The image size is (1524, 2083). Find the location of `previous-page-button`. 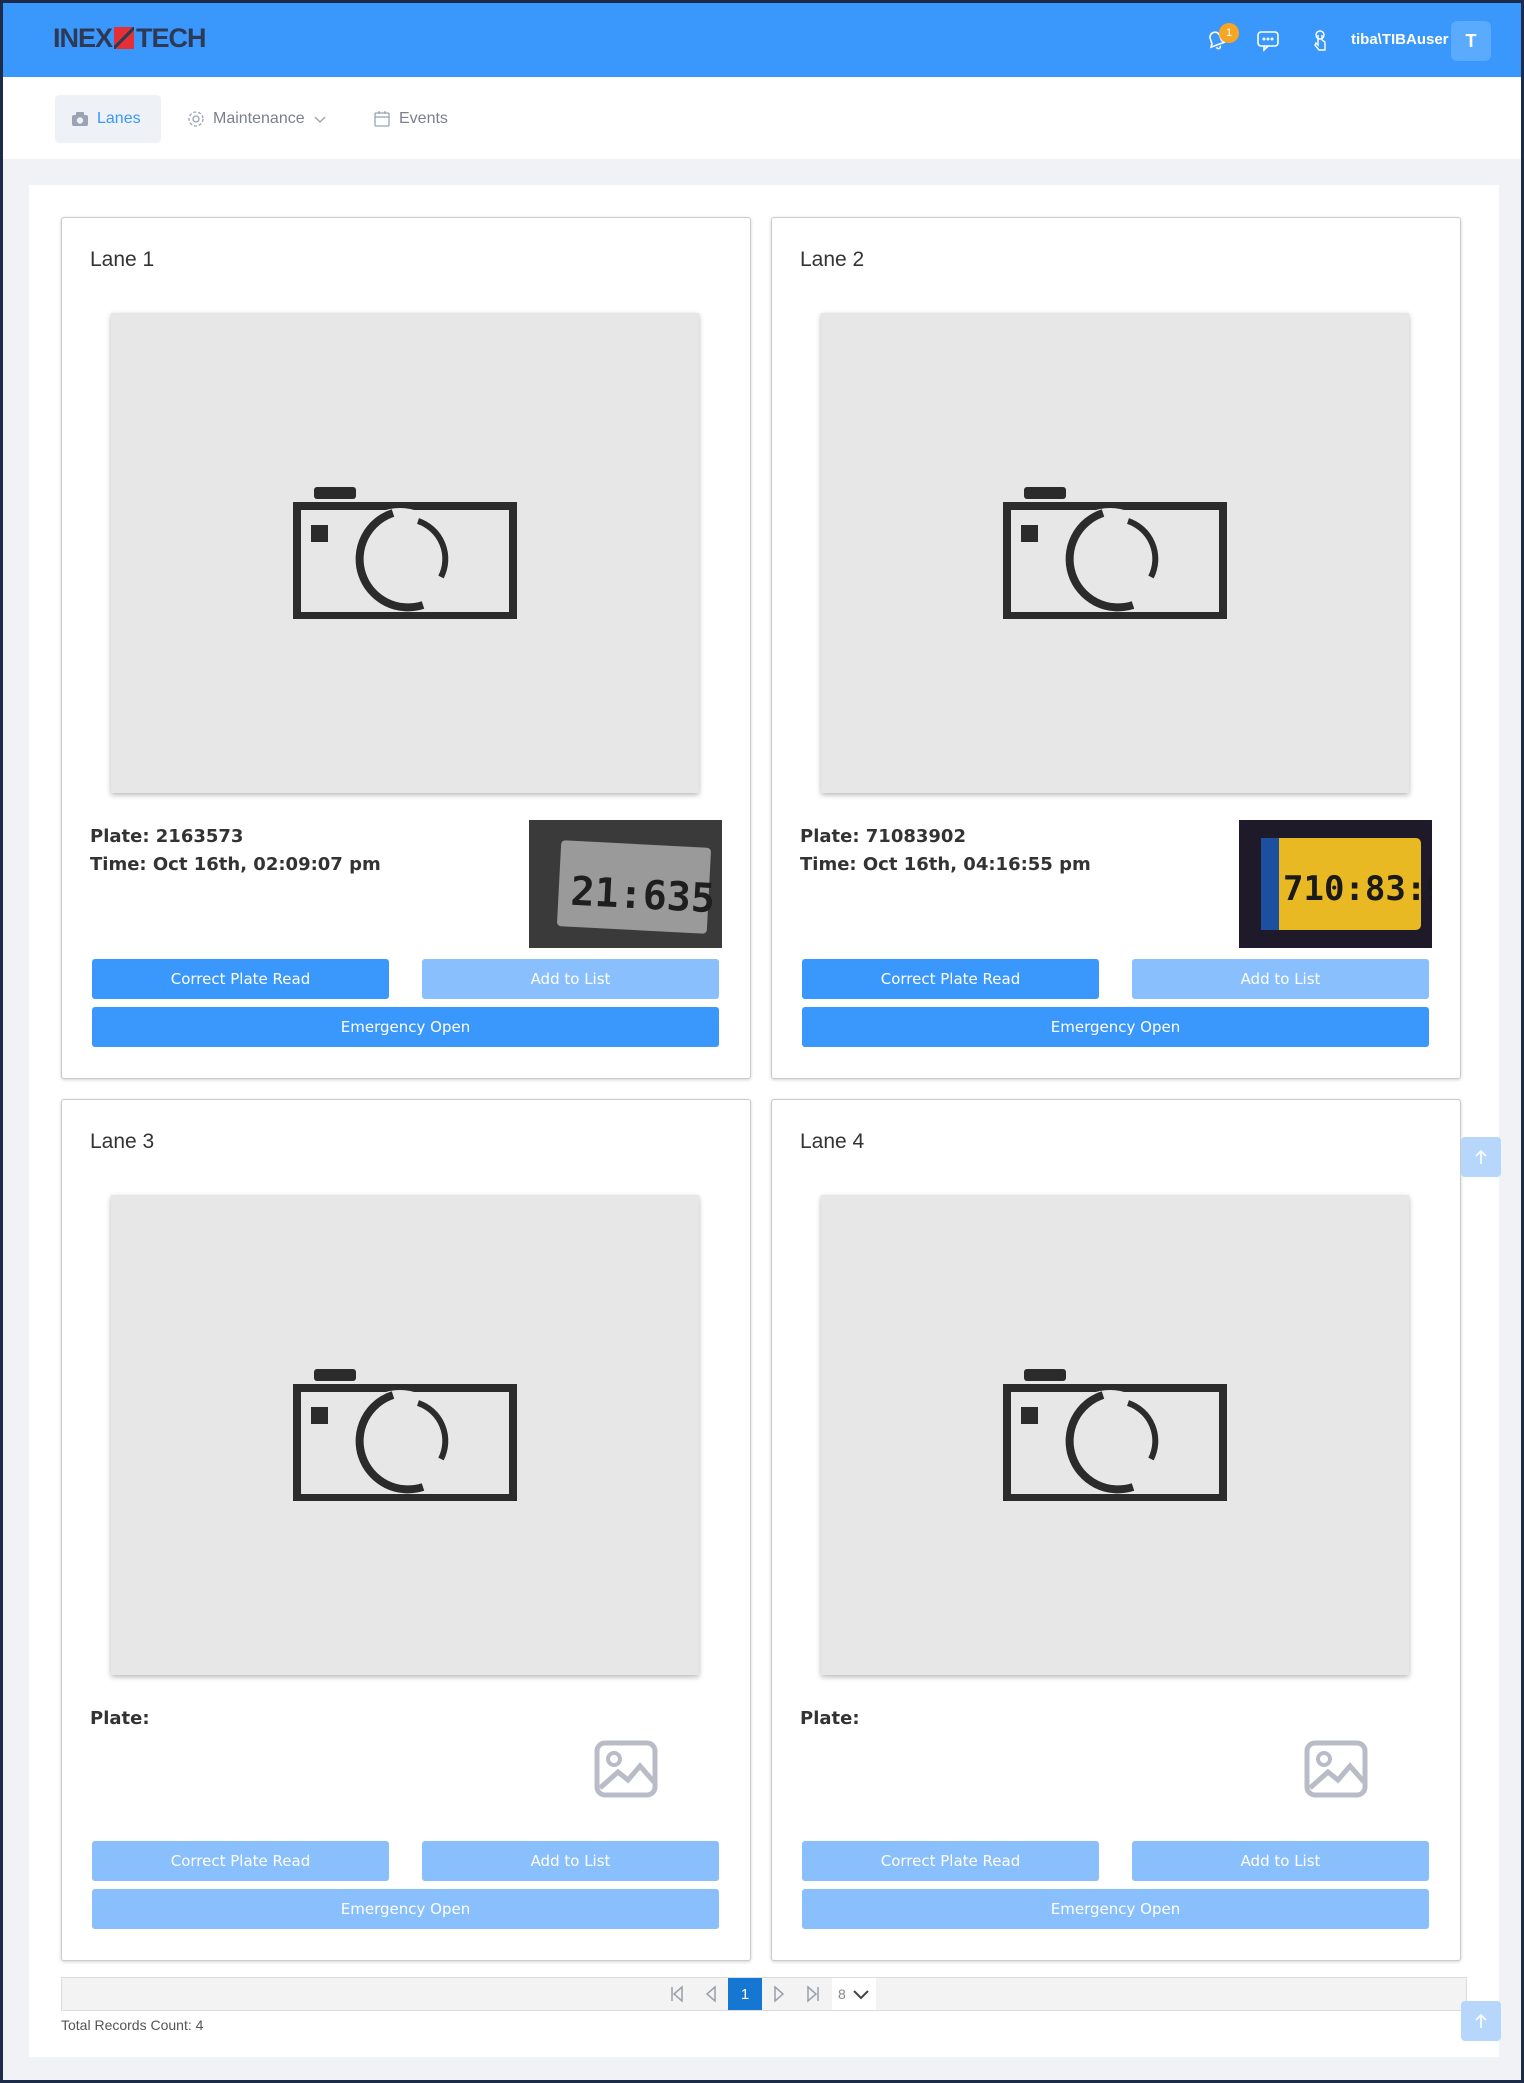

previous-page-button is located at coordinates (711, 1994).